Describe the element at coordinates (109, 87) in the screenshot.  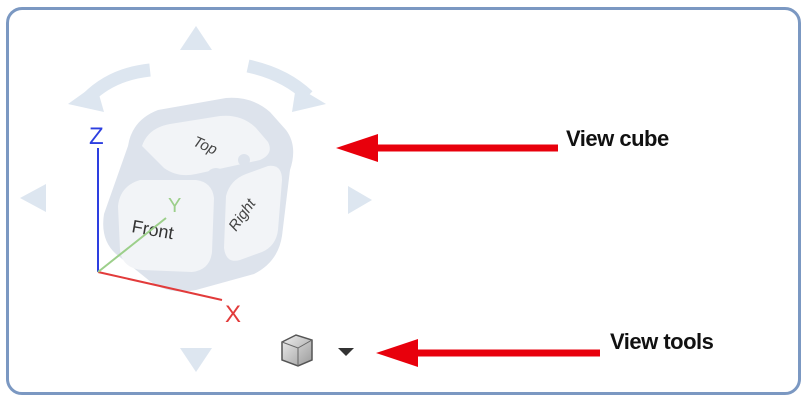
I see `orbit-left-arrow-icon` at that location.